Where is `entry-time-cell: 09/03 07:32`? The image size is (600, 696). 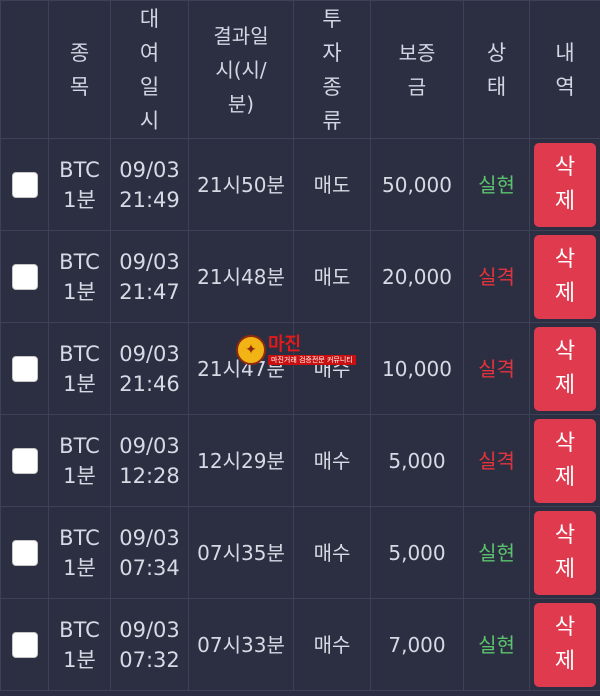 entry-time-cell: 09/03 07:32 is located at coordinates (149, 644).